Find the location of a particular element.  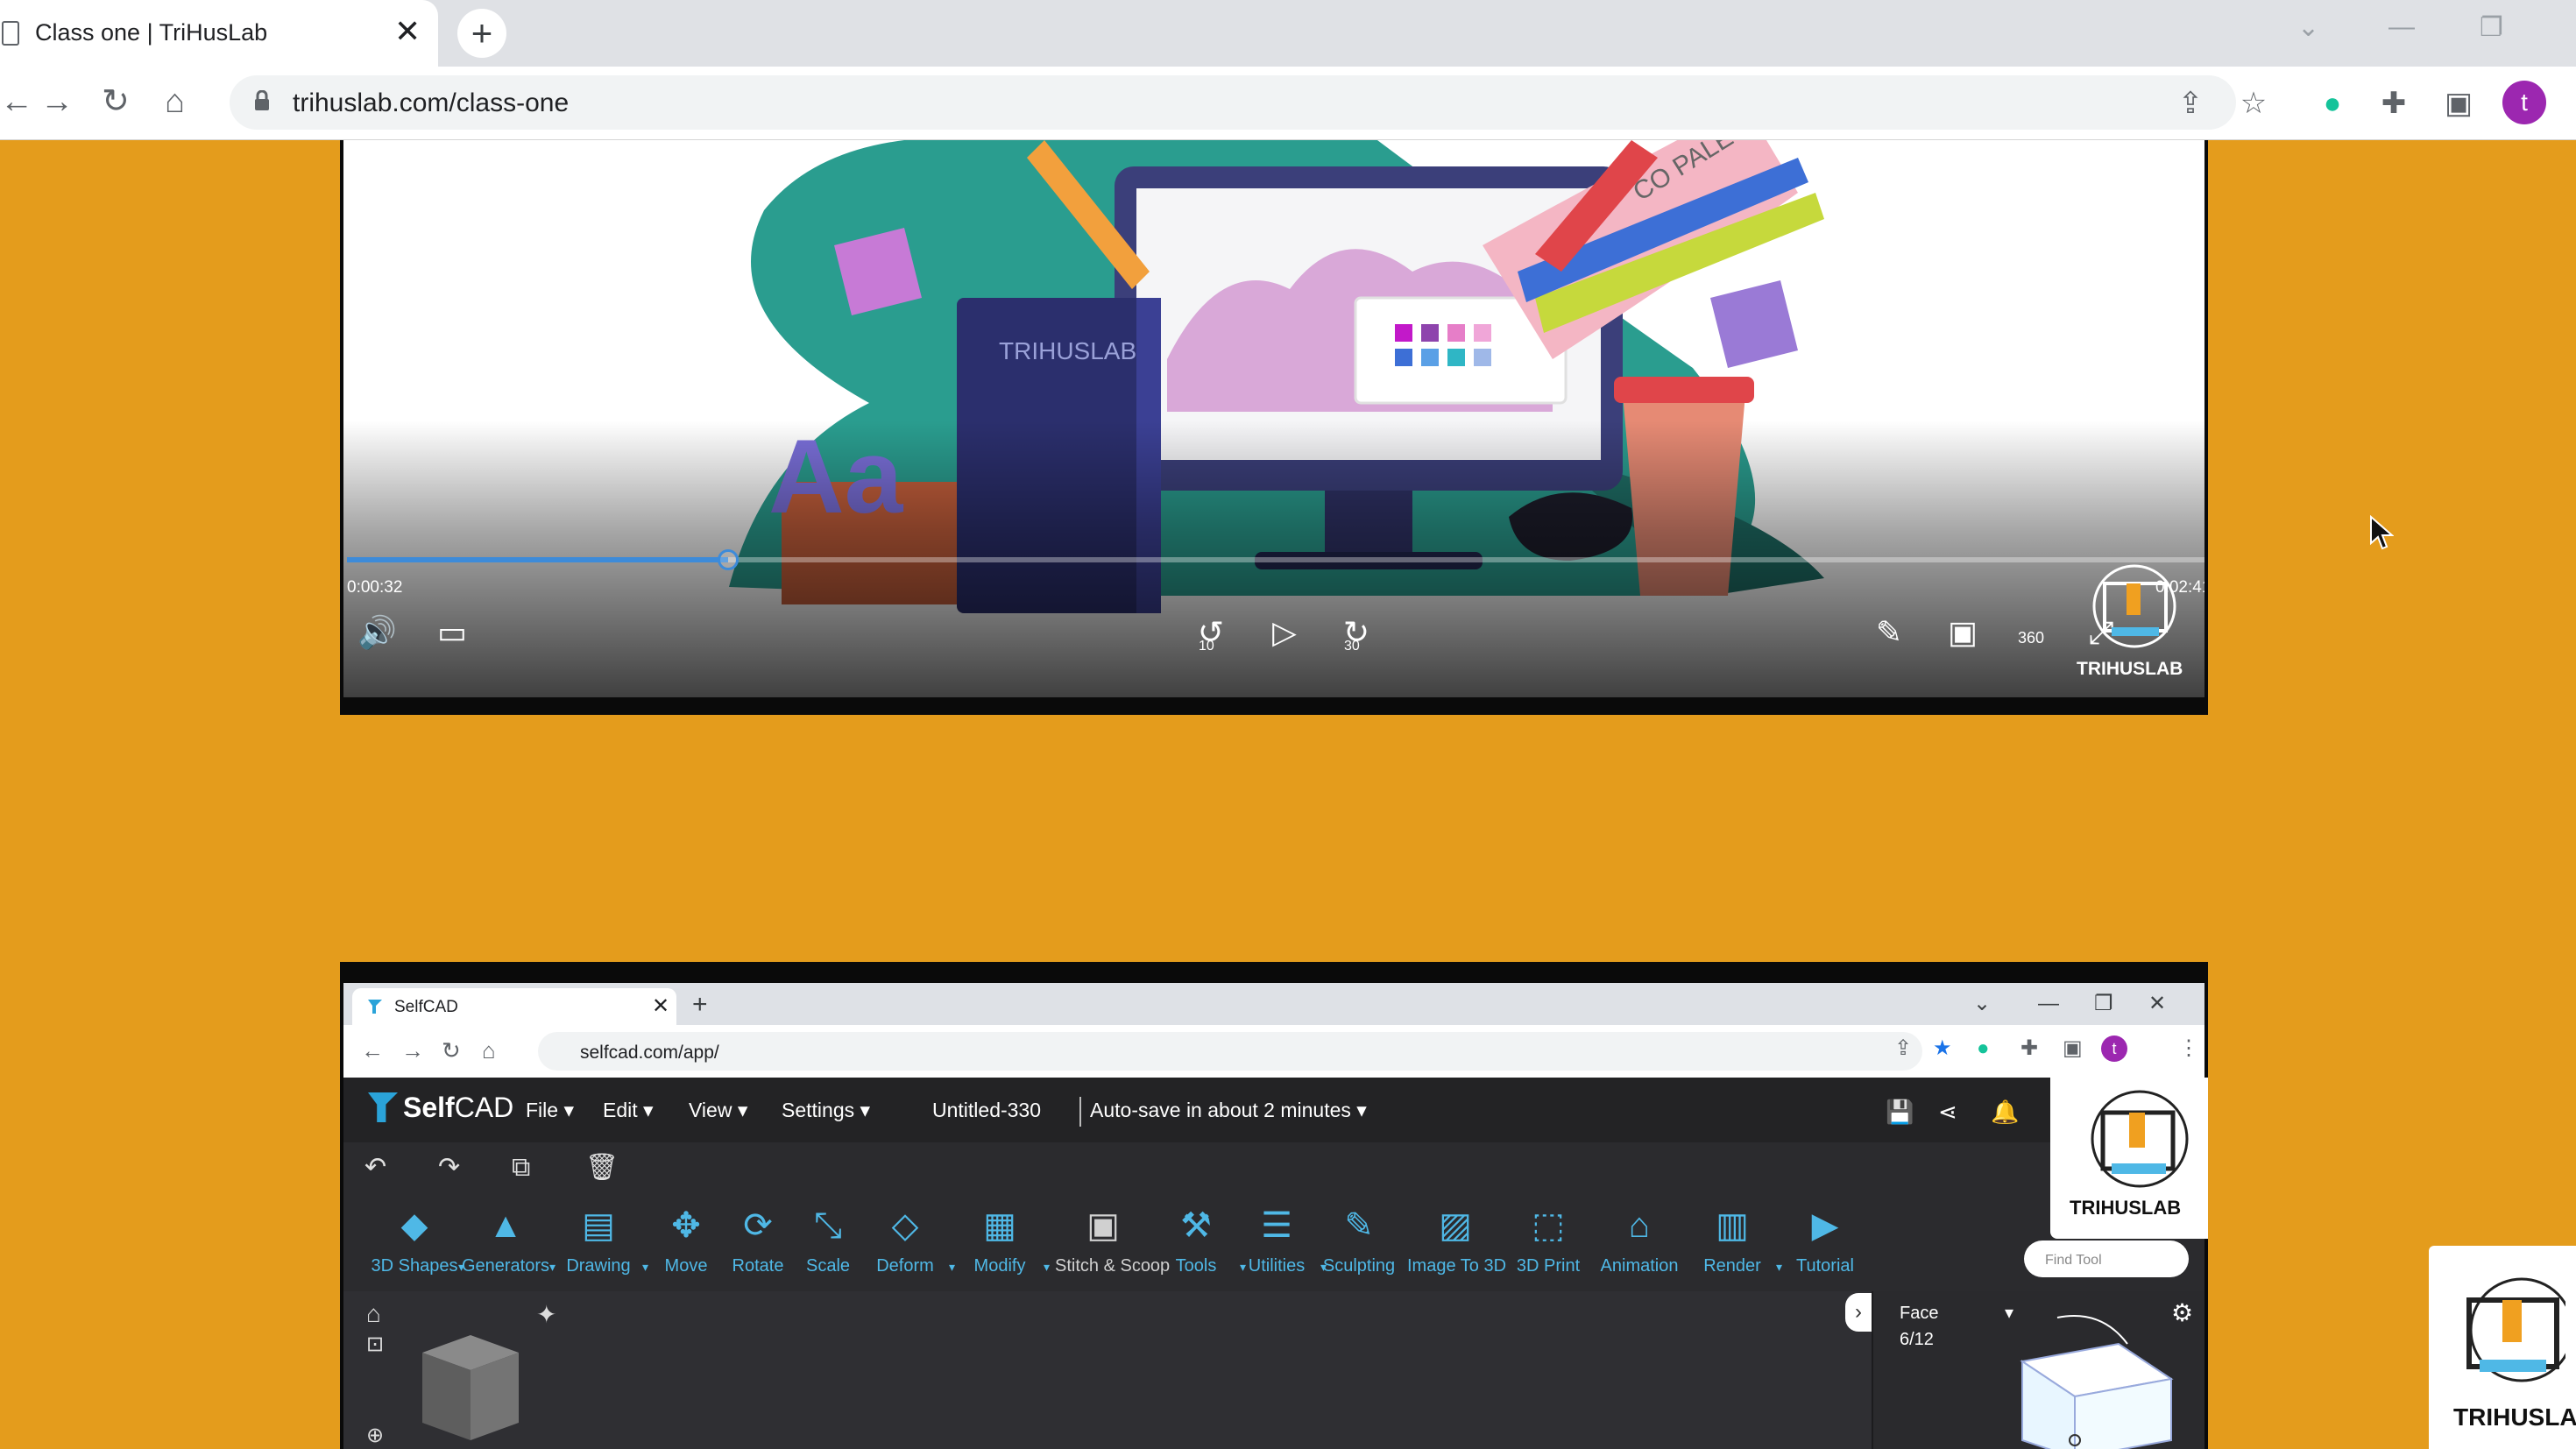

volume-icon: 🔊 is located at coordinates (377, 632).